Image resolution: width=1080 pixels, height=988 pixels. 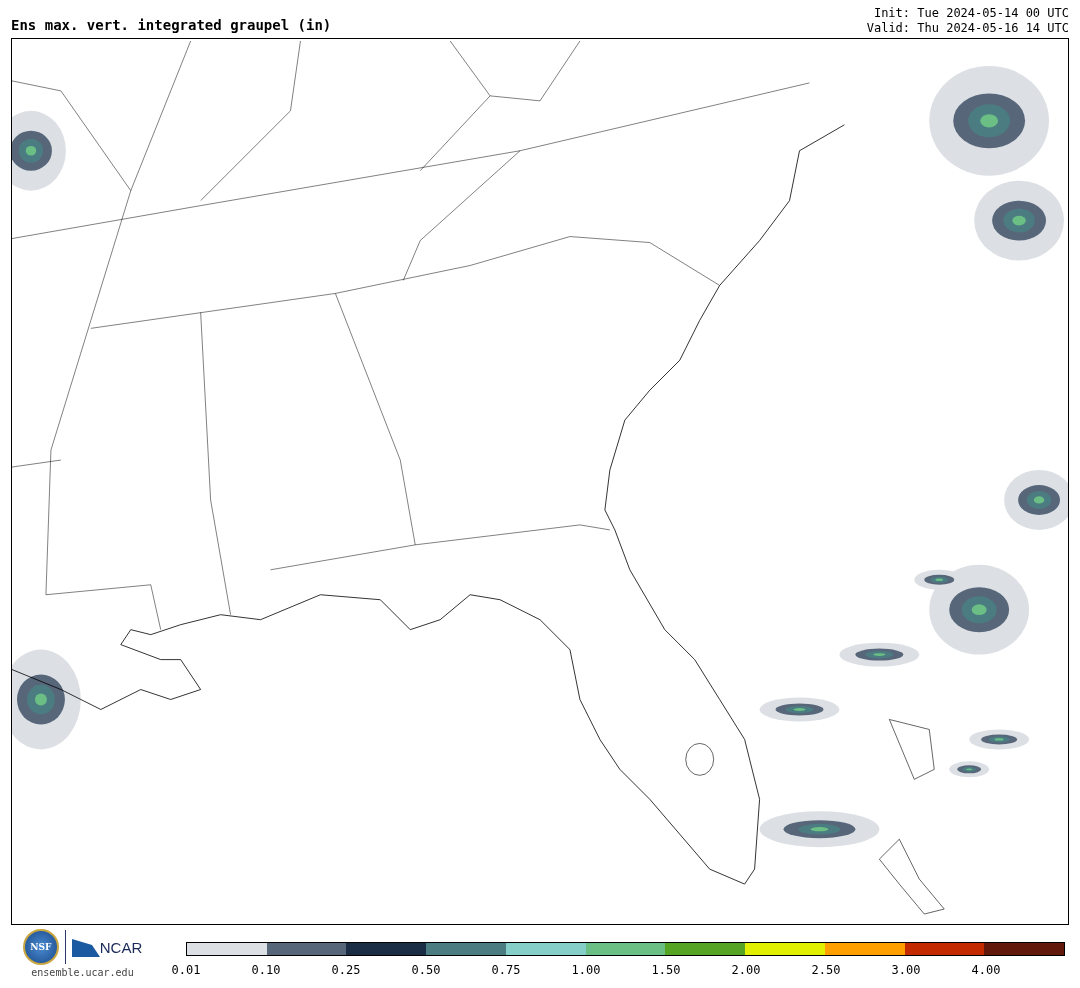 I want to click on valid-time: Valid: Thu 2024-05-16 14 UTC, so click(x=967, y=28).